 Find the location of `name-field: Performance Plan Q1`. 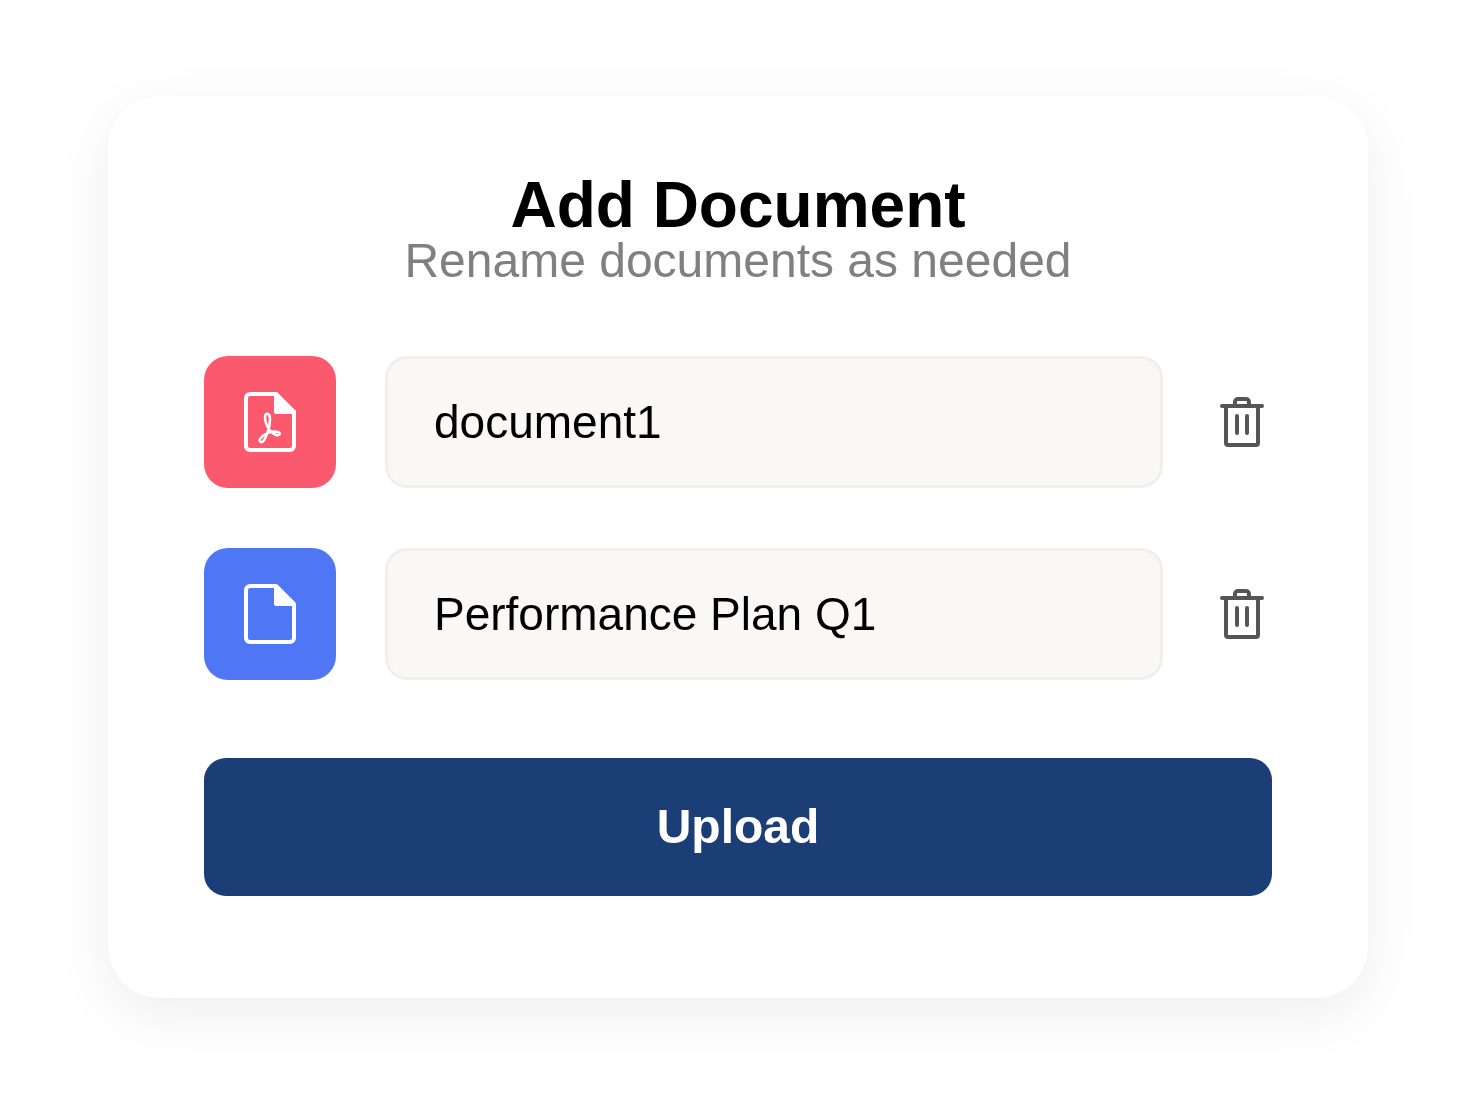

name-field: Performance Plan Q1 is located at coordinates (774, 614).